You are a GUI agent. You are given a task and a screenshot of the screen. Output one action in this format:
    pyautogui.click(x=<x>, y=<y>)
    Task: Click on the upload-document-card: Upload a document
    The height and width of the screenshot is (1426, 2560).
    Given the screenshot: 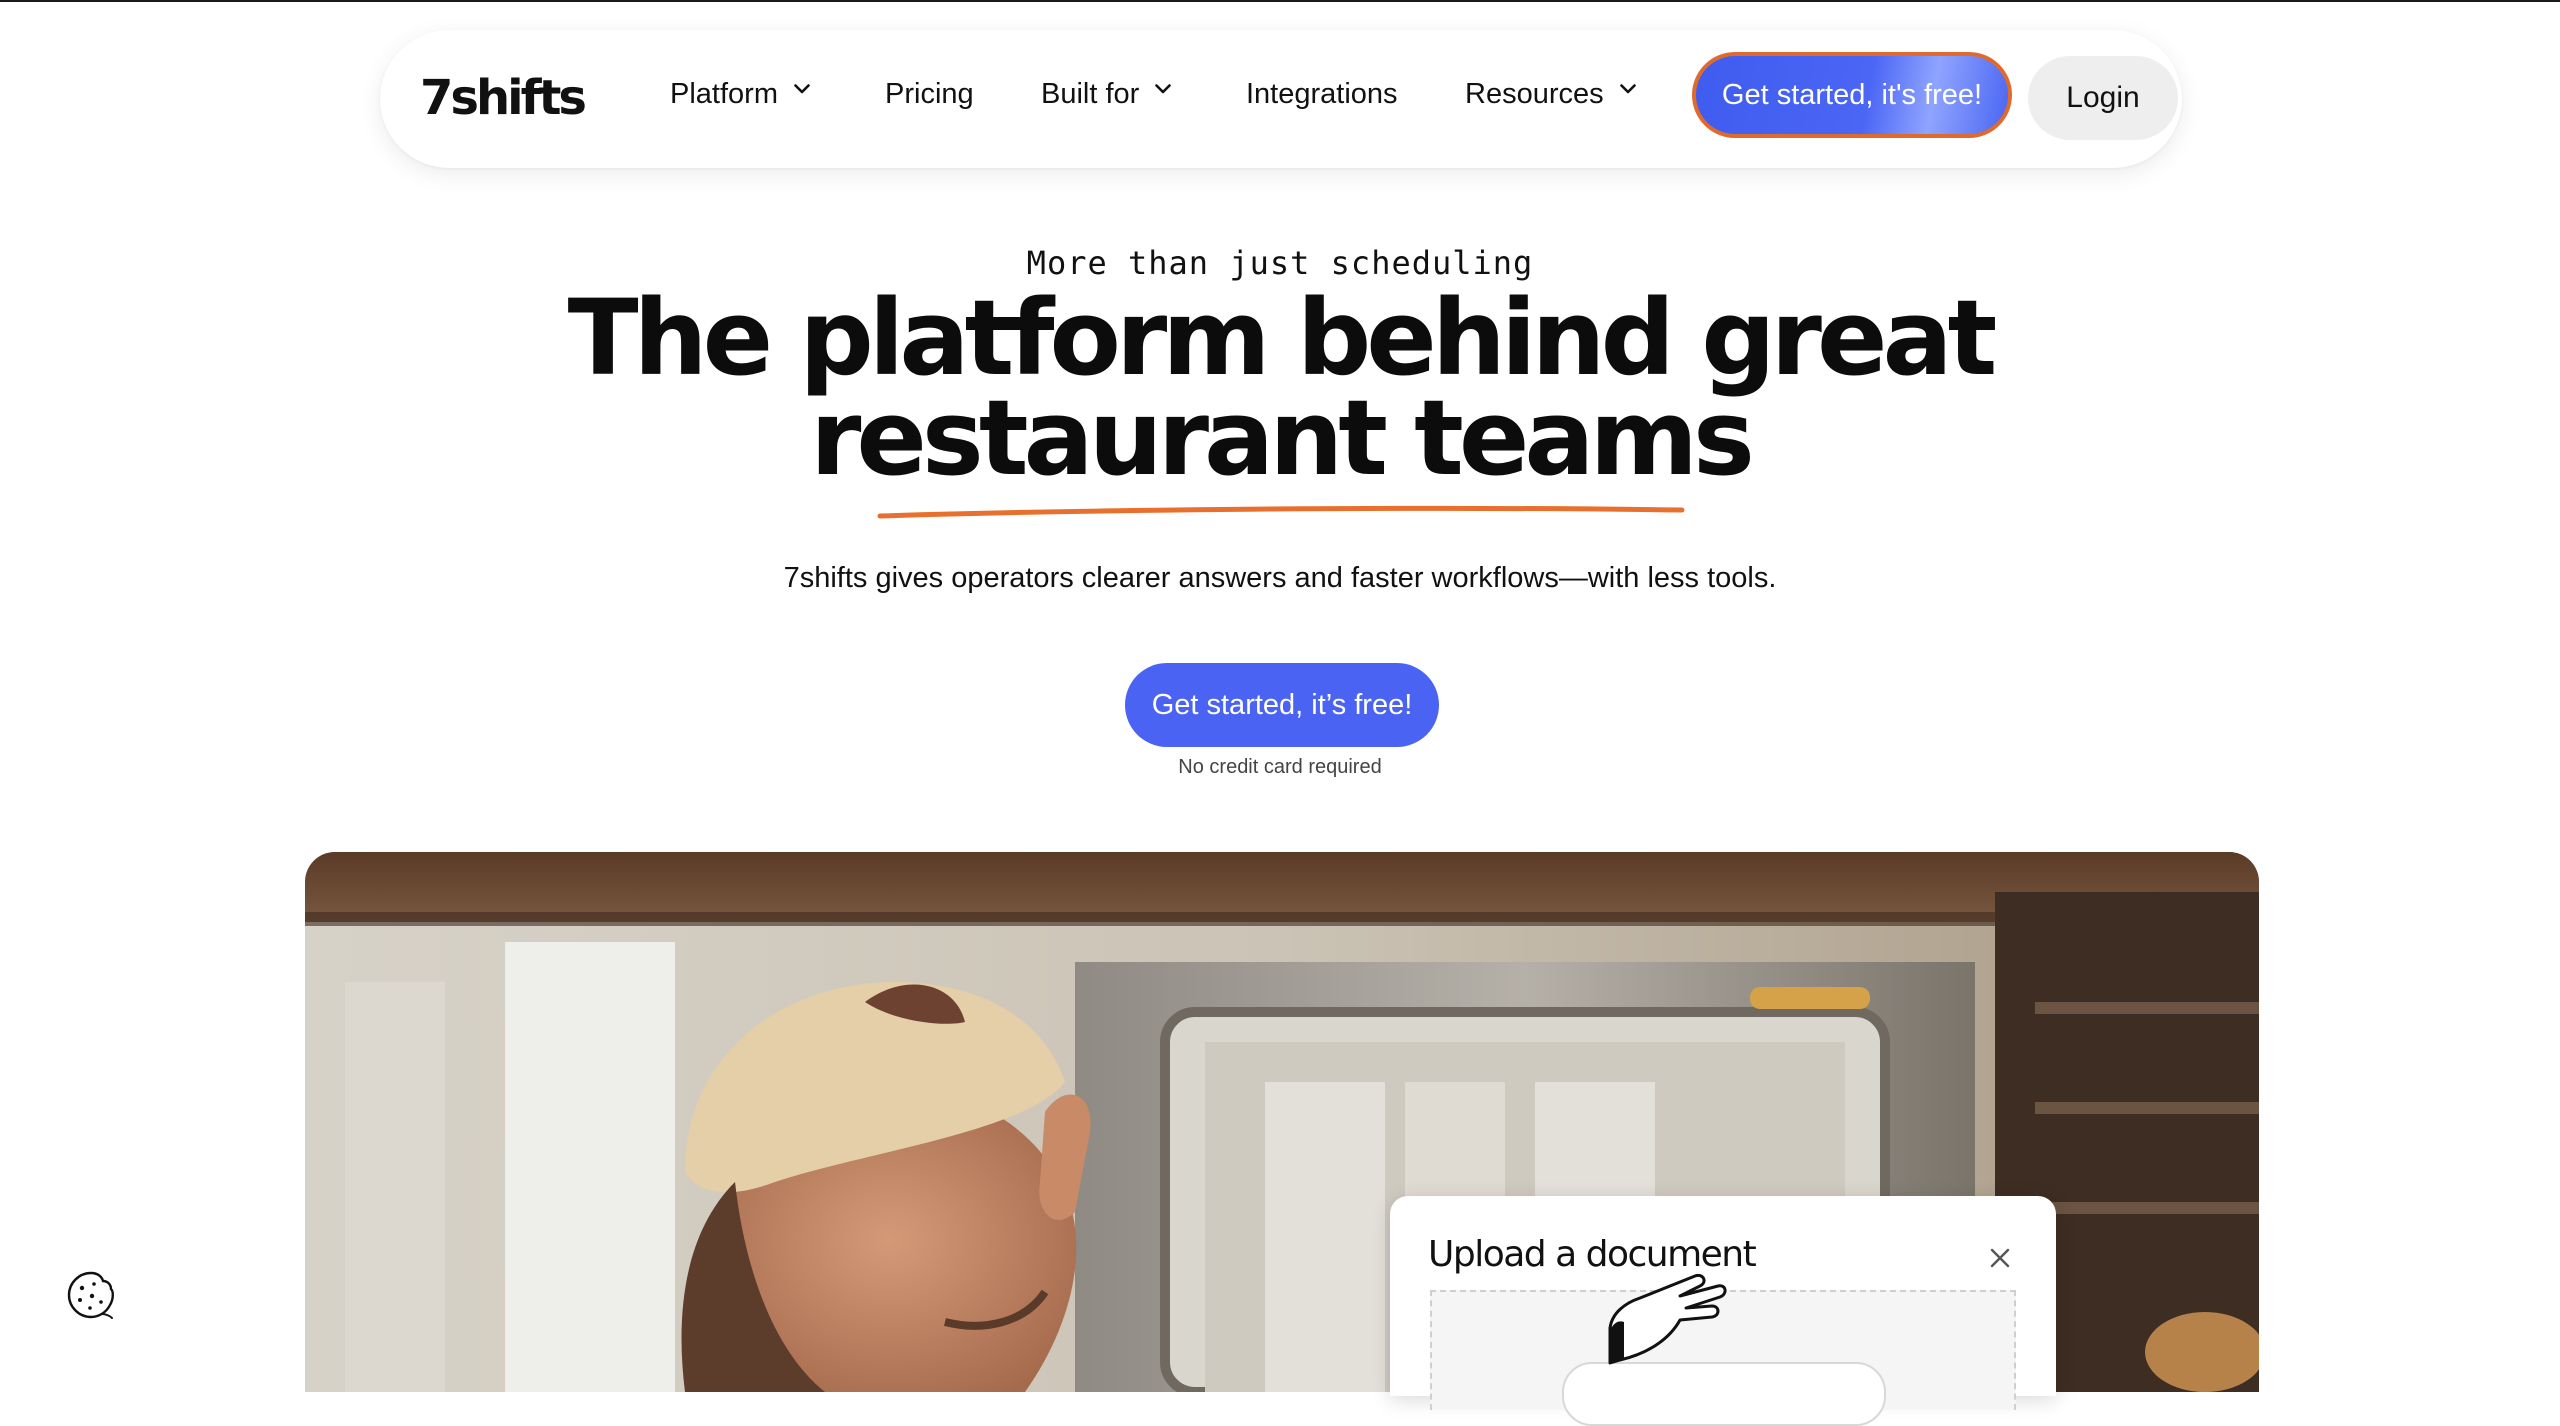 What is the action you would take?
    pyautogui.click(x=1723, y=1311)
    